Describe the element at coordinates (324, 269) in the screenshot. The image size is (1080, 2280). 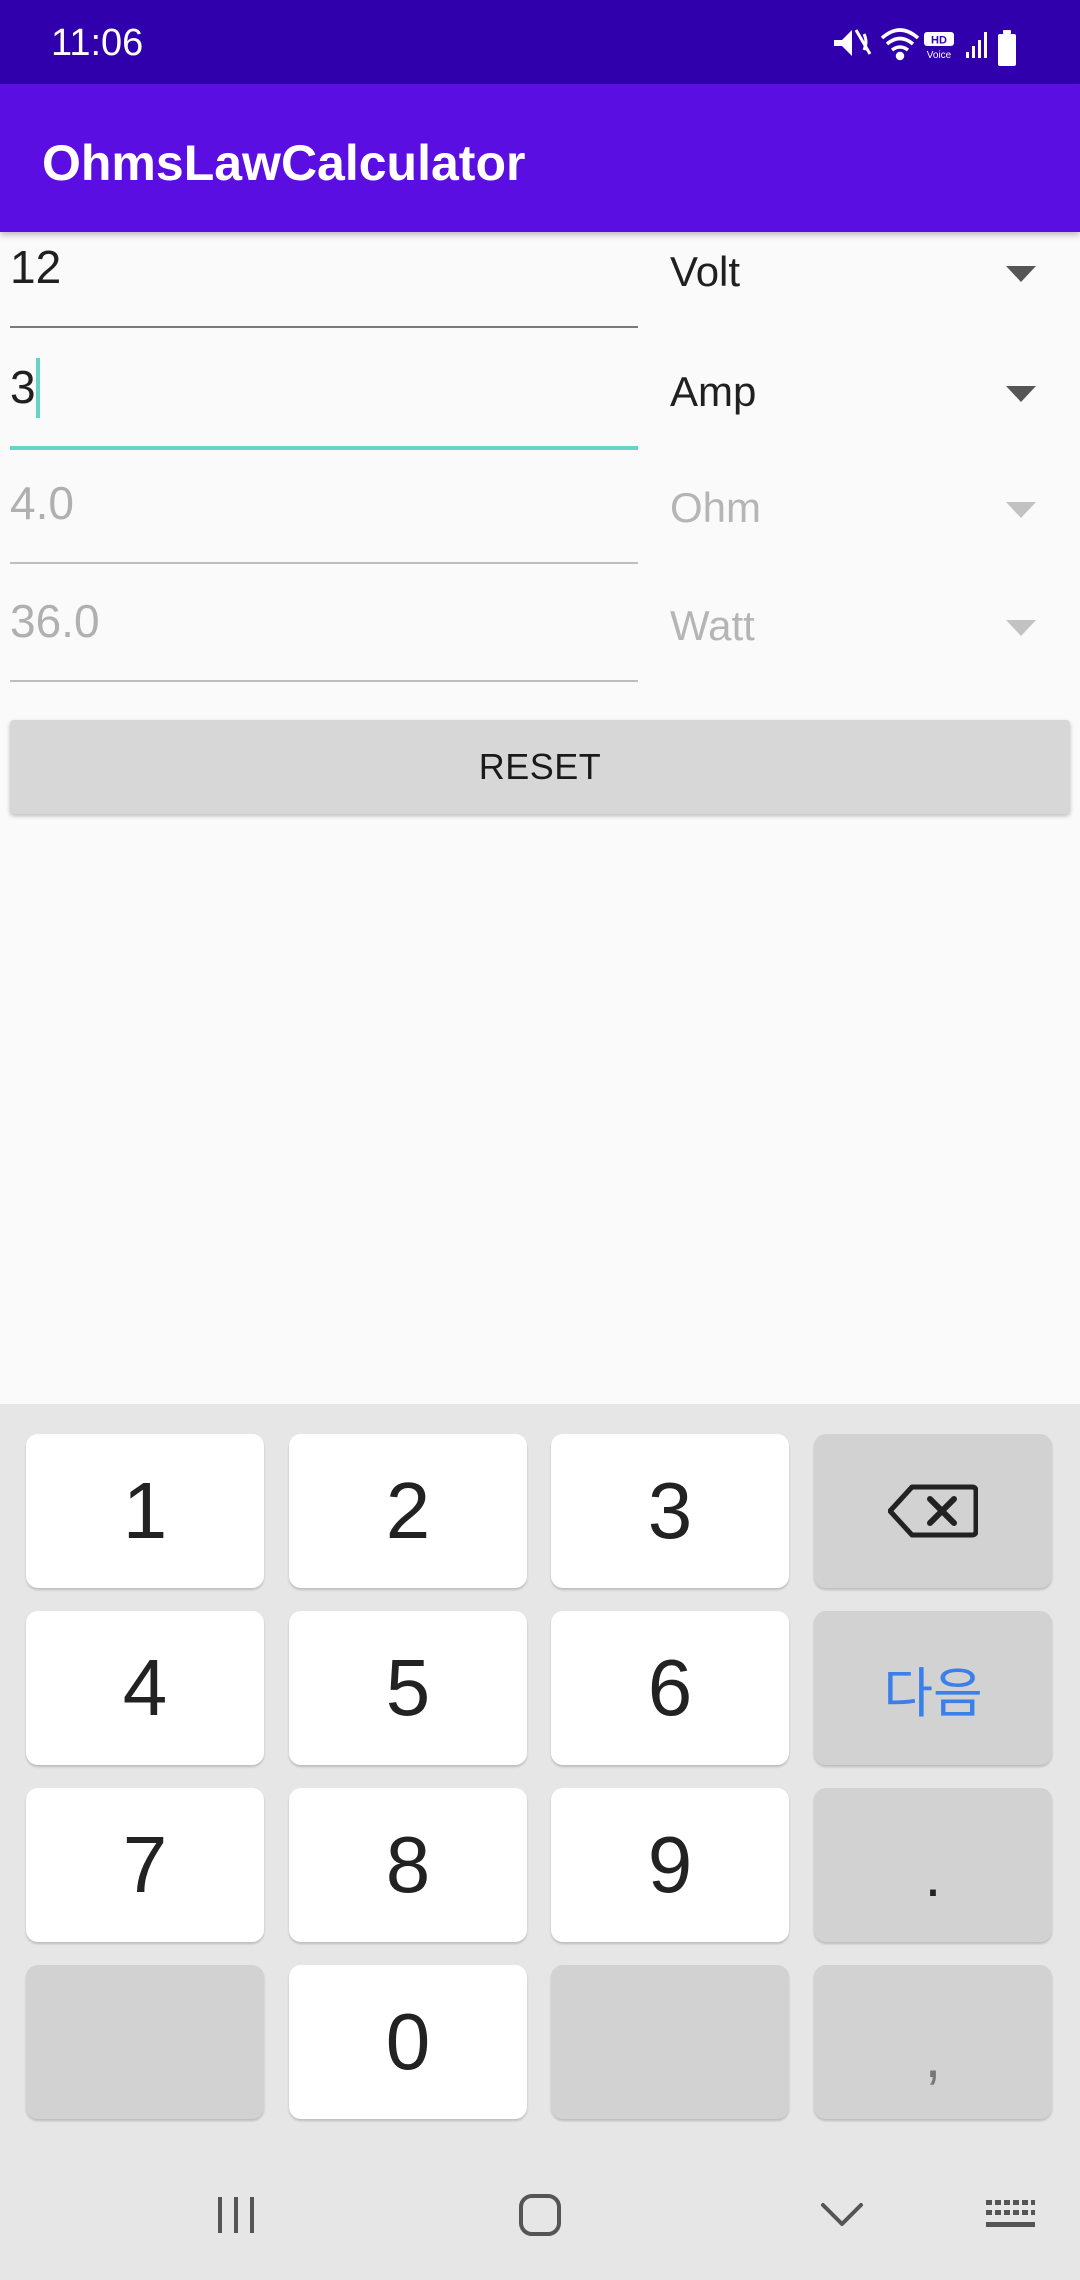
I see `volt-input: 12` at that location.